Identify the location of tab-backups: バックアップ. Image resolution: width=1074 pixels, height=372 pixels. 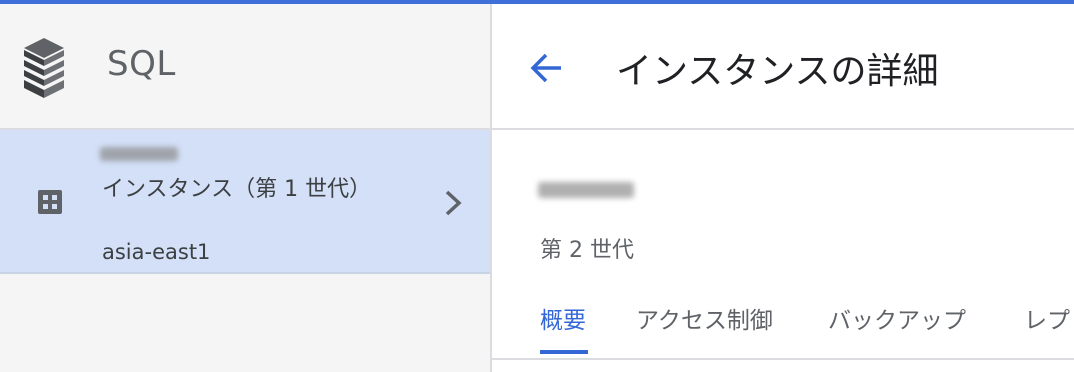
(897, 329).